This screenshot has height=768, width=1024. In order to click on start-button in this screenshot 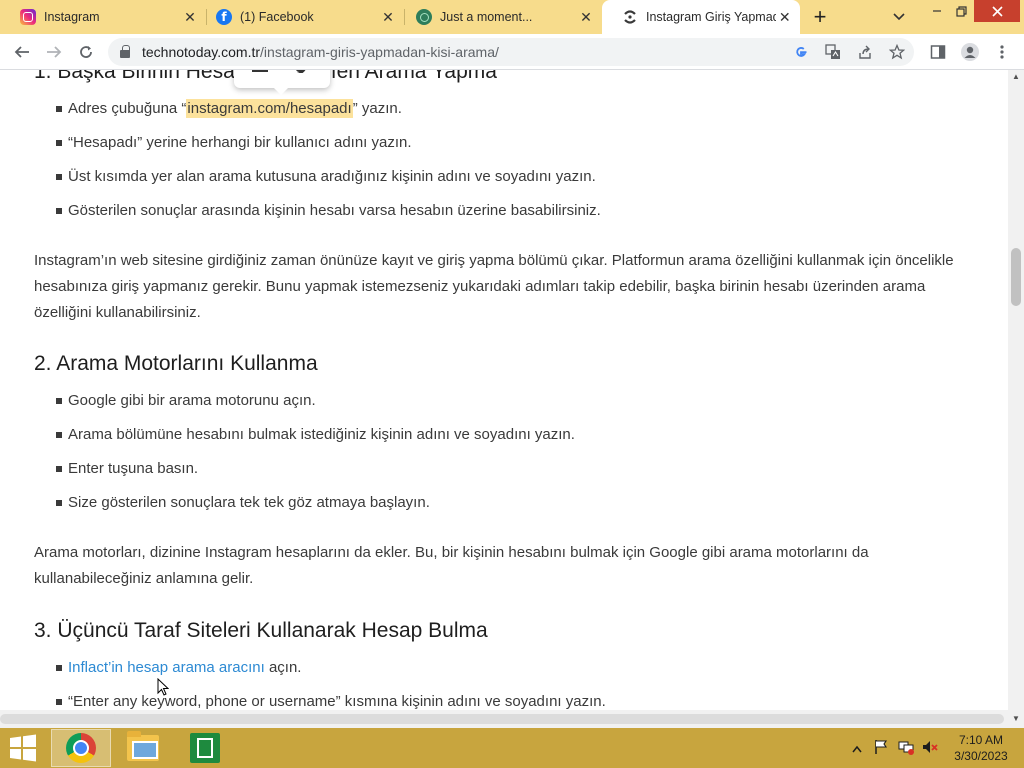, I will do `click(24, 748)`.